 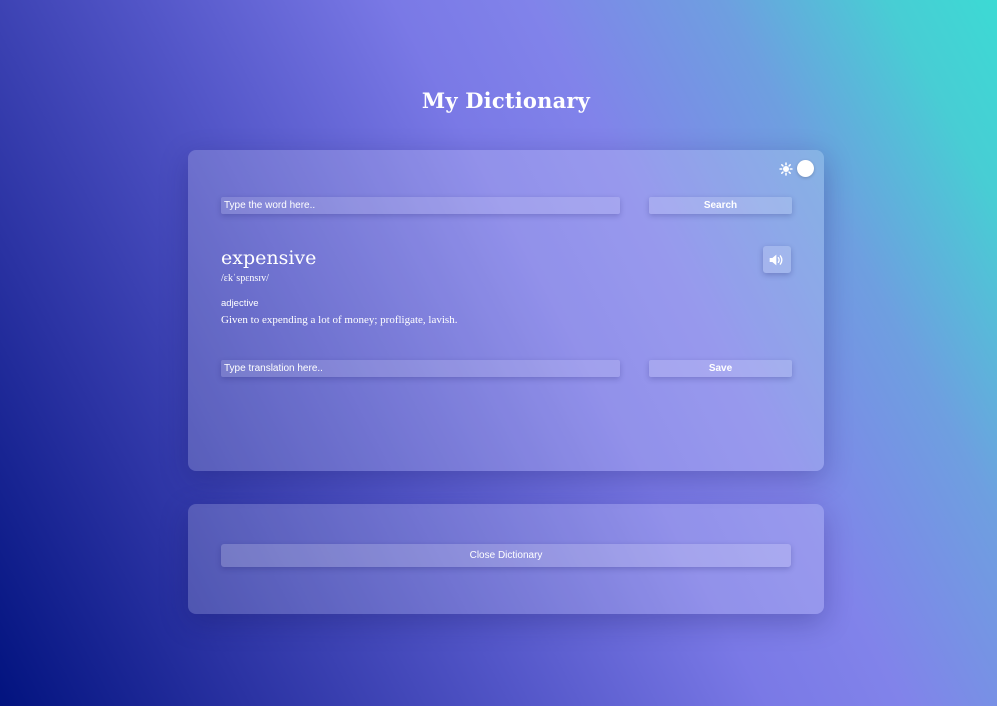 What do you see at coordinates (245, 278) in the screenshot?
I see `phonetic-text: /ɛkˈspɛnsɪv/` at bounding box center [245, 278].